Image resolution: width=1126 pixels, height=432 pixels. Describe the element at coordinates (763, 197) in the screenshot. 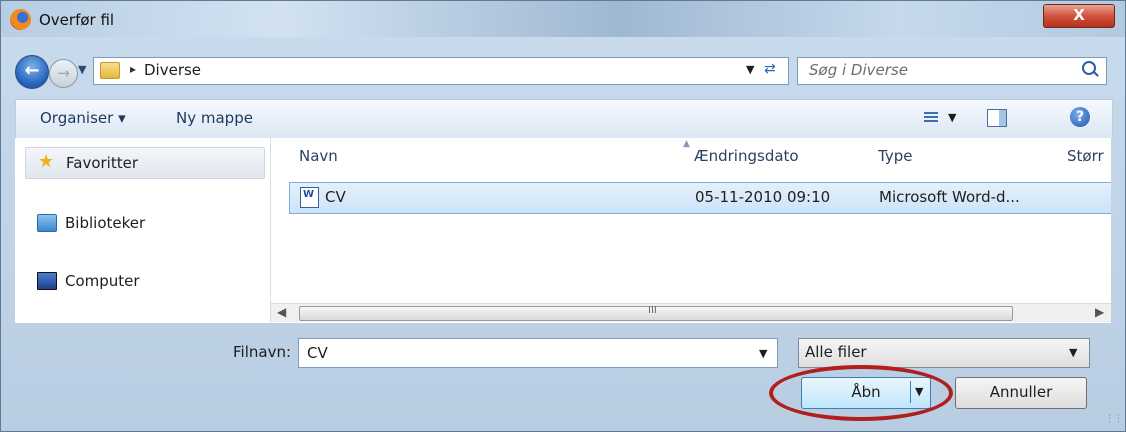

I see `file-date: 05-11-2010 09:10` at that location.